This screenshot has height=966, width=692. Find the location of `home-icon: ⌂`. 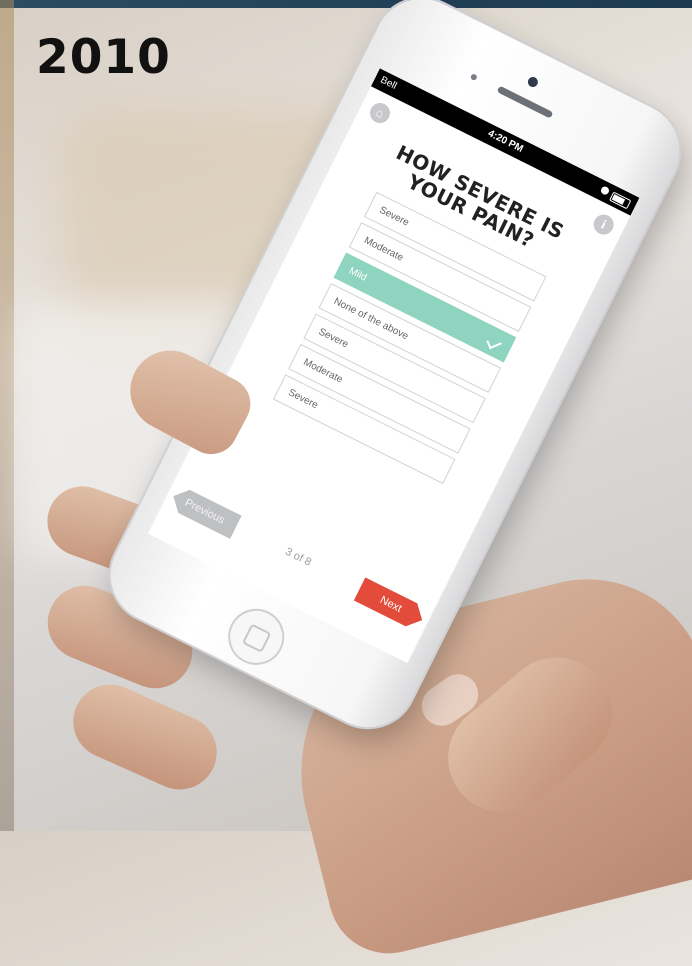

home-icon: ⌂ is located at coordinates (380, 113).